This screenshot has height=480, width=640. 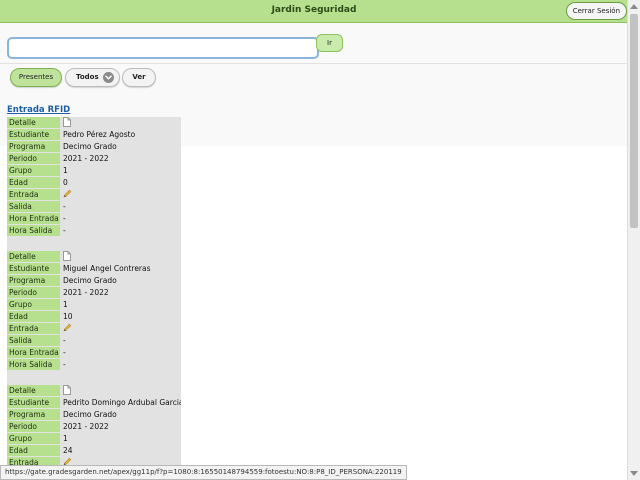 I want to click on record-row: Estudiante Pedro Pérez Agosto, so click(x=94, y=135).